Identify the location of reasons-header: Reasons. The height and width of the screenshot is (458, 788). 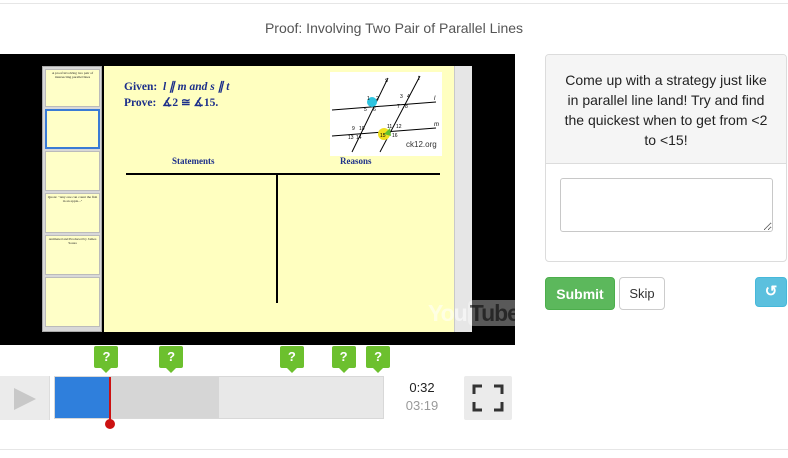
(356, 161).